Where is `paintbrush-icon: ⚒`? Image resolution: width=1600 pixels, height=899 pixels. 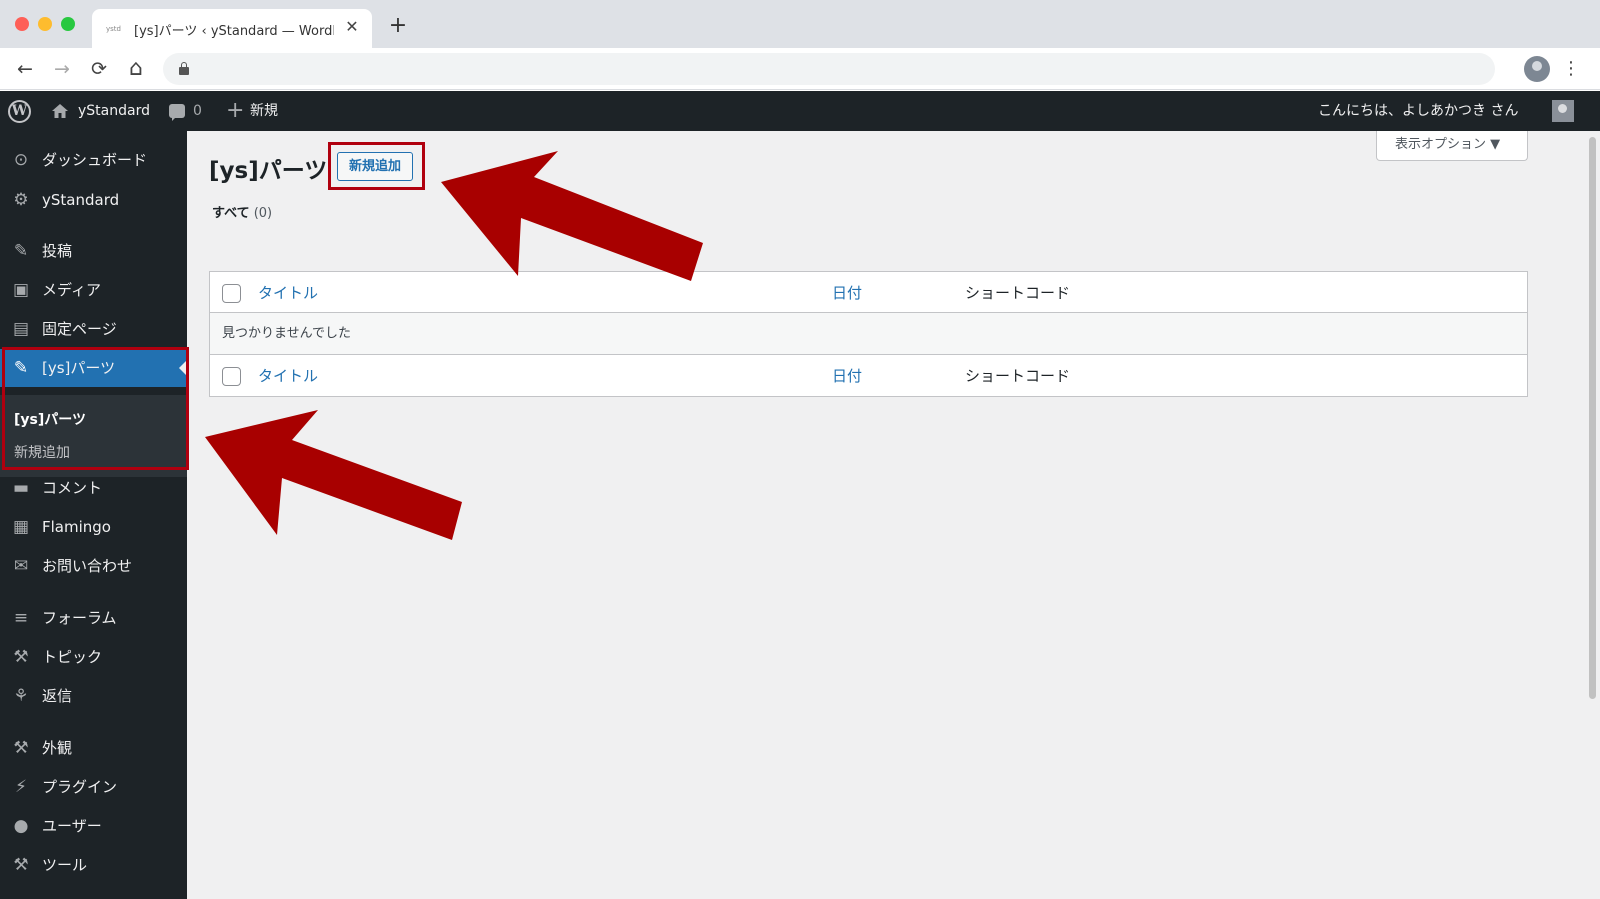 paintbrush-icon: ⚒ is located at coordinates (21, 748).